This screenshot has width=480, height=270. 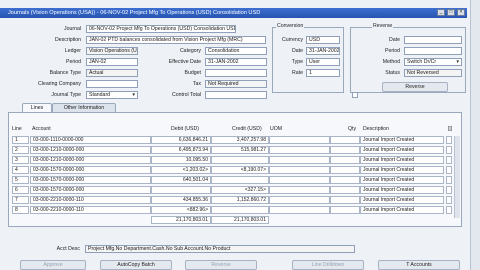 What do you see at coordinates (236, 84) in the screenshot?
I see `tax-field: Not Required` at bounding box center [236, 84].